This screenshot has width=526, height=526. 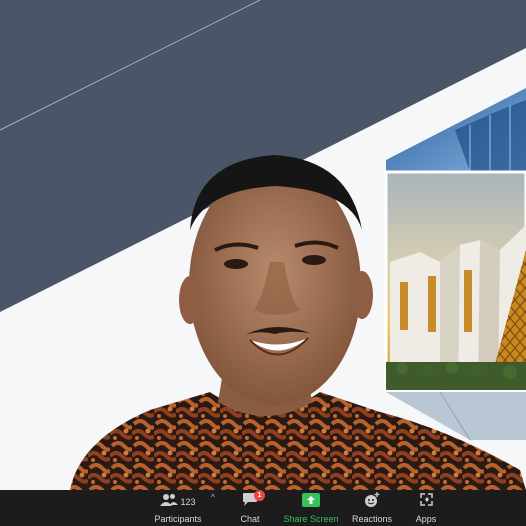 What do you see at coordinates (169, 502) in the screenshot?
I see `participants-icon` at bounding box center [169, 502].